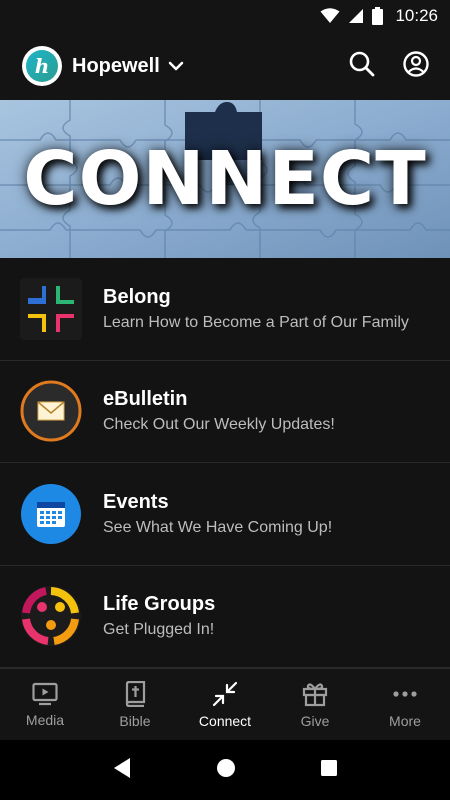 This screenshot has width=450, height=800. I want to click on status-time: 10:26, so click(416, 15).